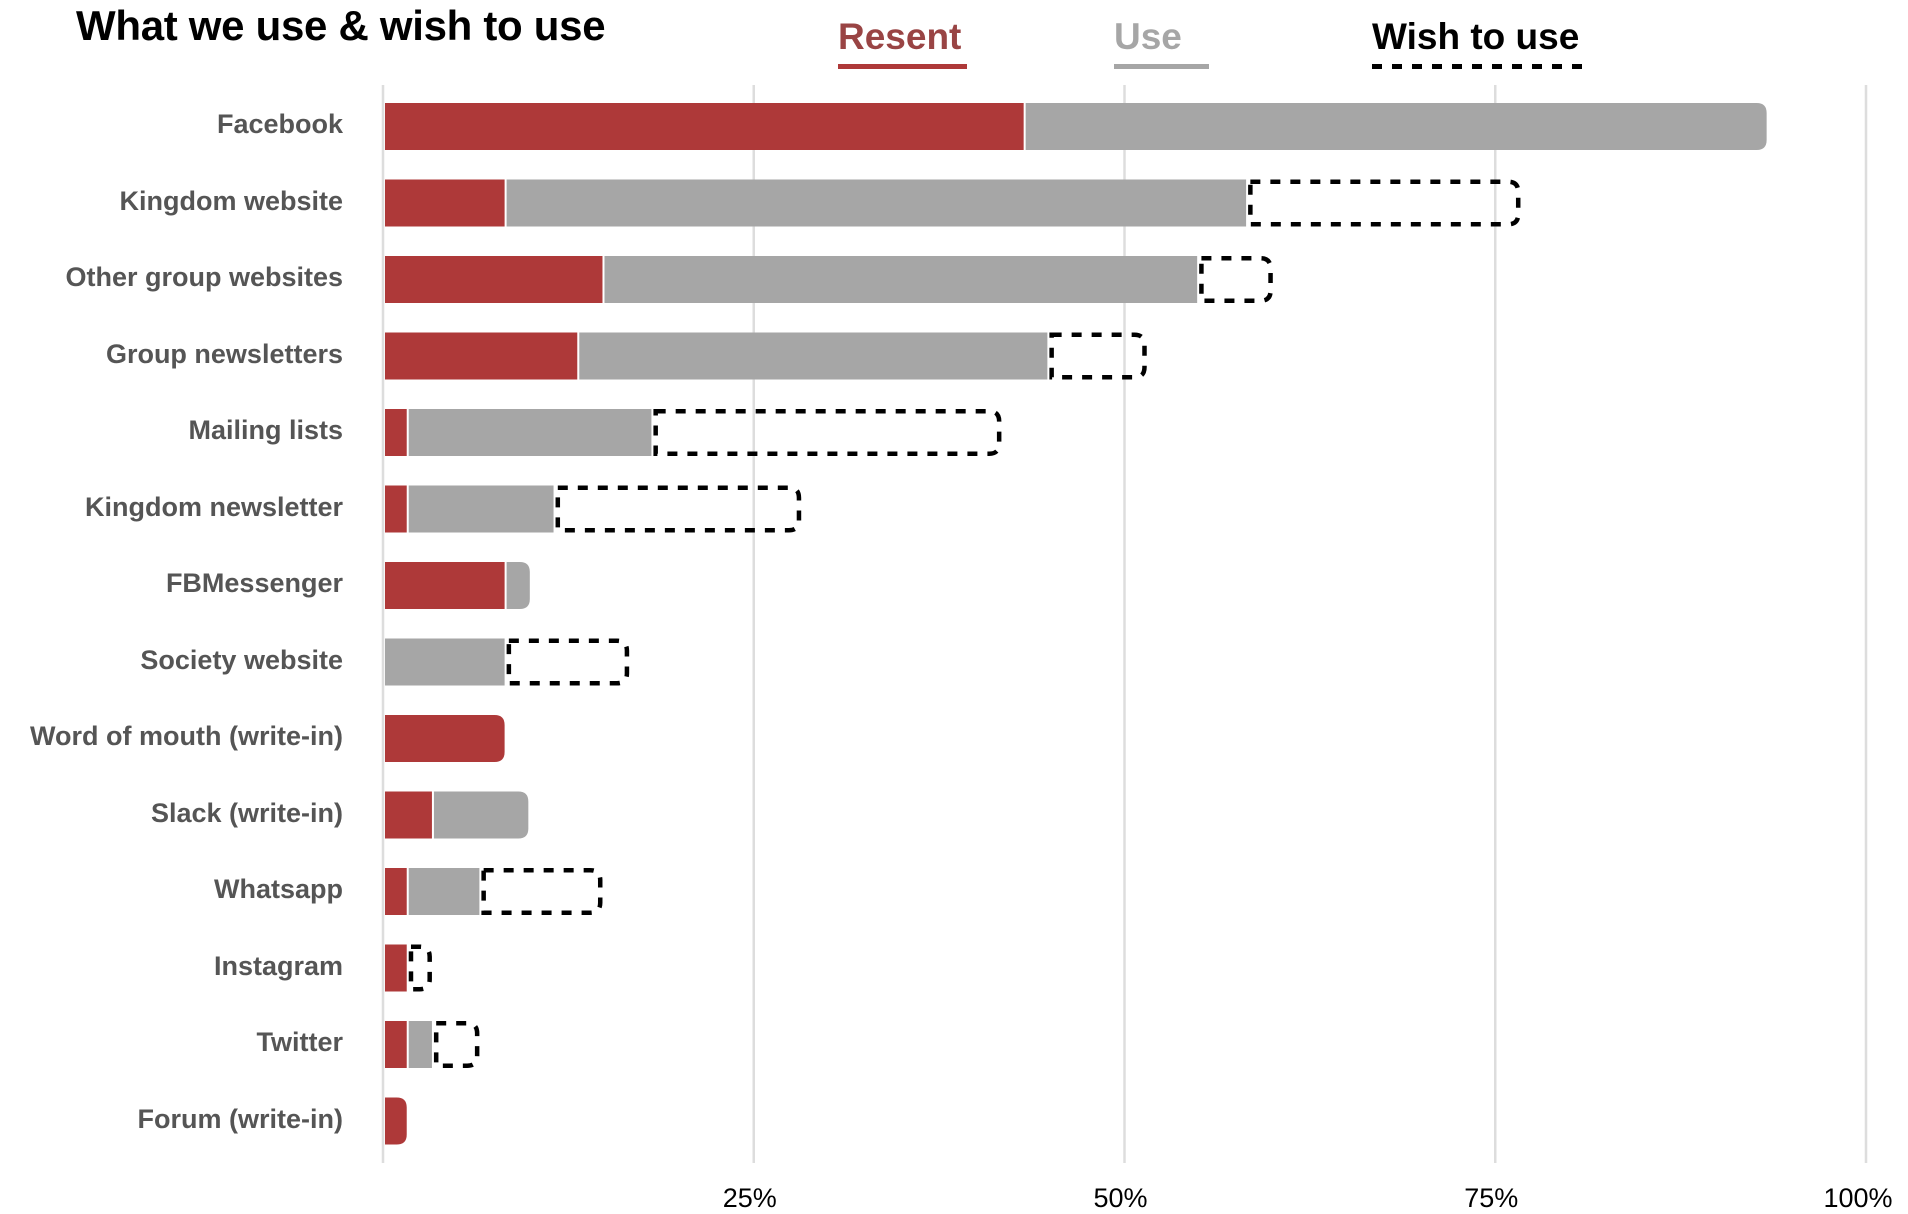  I want to click on category-label-fbmessenger: FBMessenger, so click(254, 583).